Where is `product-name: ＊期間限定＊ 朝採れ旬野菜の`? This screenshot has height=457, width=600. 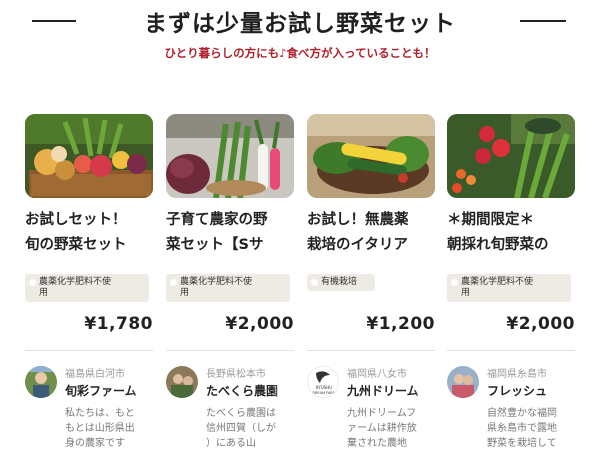
product-name: ＊期間限定＊ 朝採れ旬野菜の is located at coordinates (511, 234).